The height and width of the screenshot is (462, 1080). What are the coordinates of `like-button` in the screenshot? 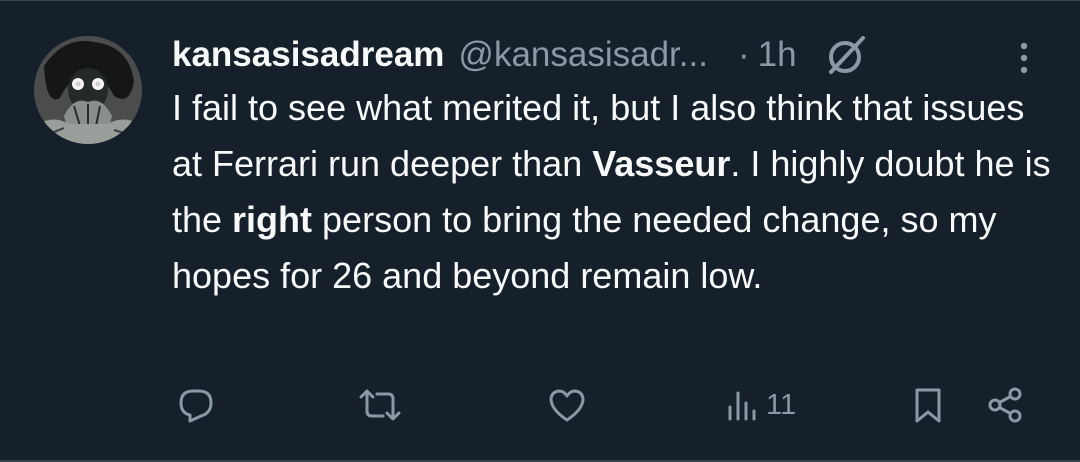 It's located at (567, 405).